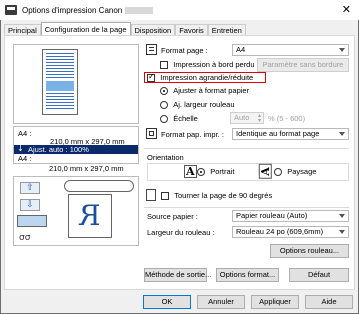  I want to click on close-icon: ✕, so click(346, 9).